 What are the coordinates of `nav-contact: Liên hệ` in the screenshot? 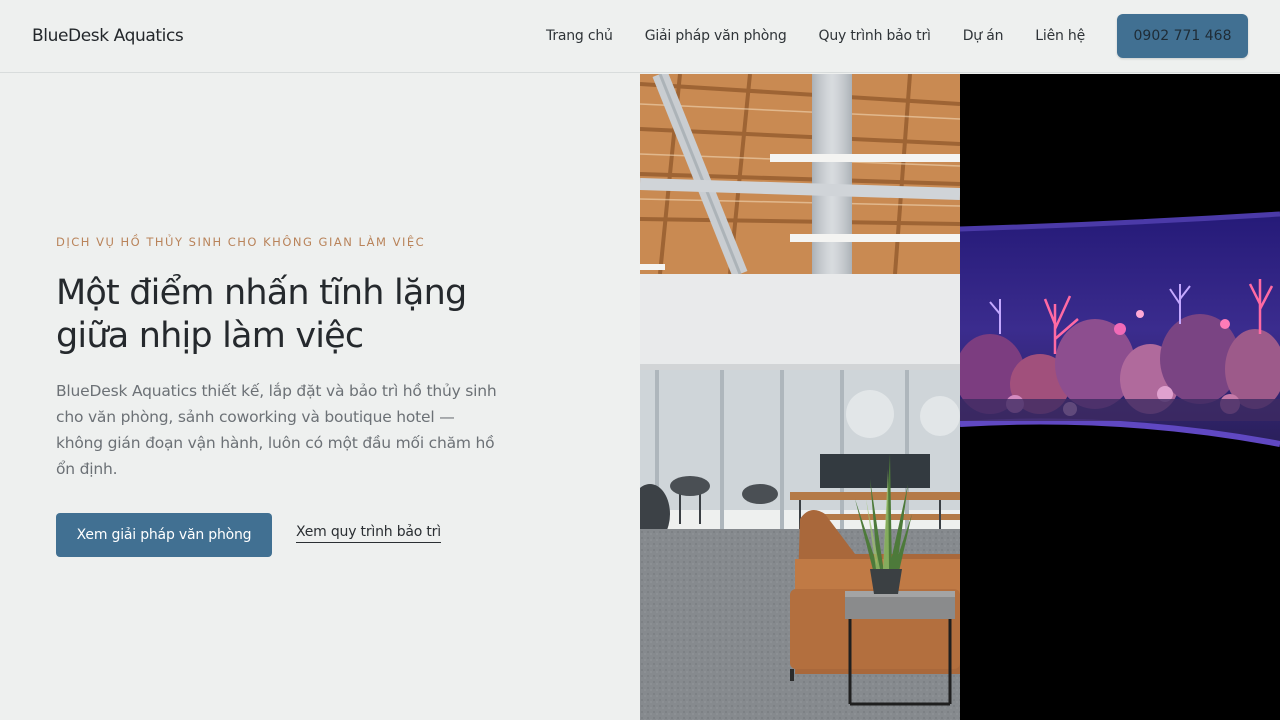 It's located at (1060, 36).